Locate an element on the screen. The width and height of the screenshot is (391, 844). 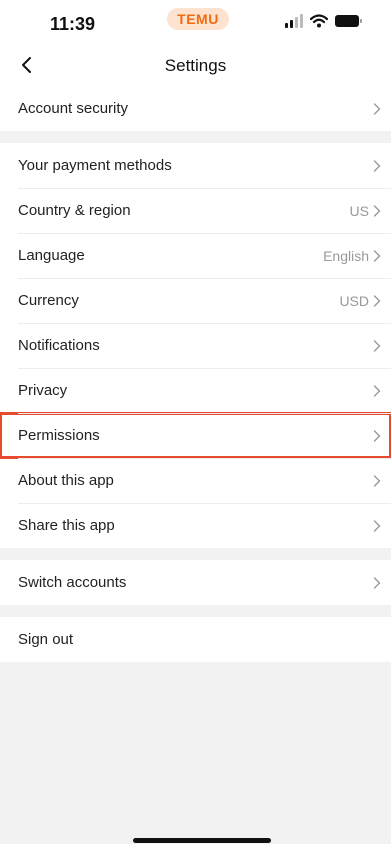
home-indicator is located at coordinates (202, 840).